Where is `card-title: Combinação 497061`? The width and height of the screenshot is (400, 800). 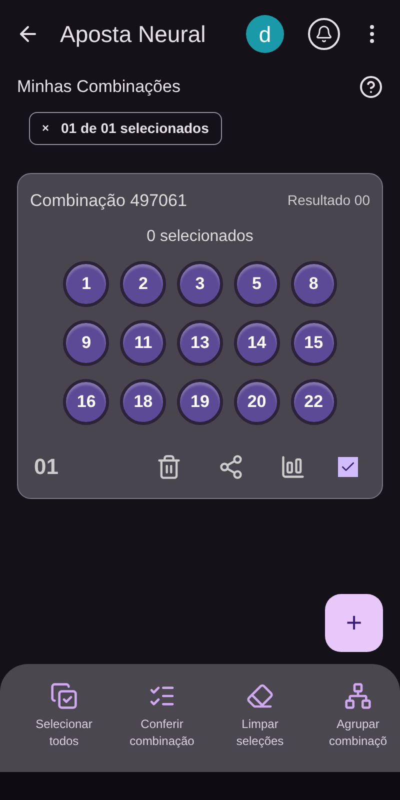 card-title: Combinação 497061 is located at coordinates (108, 201).